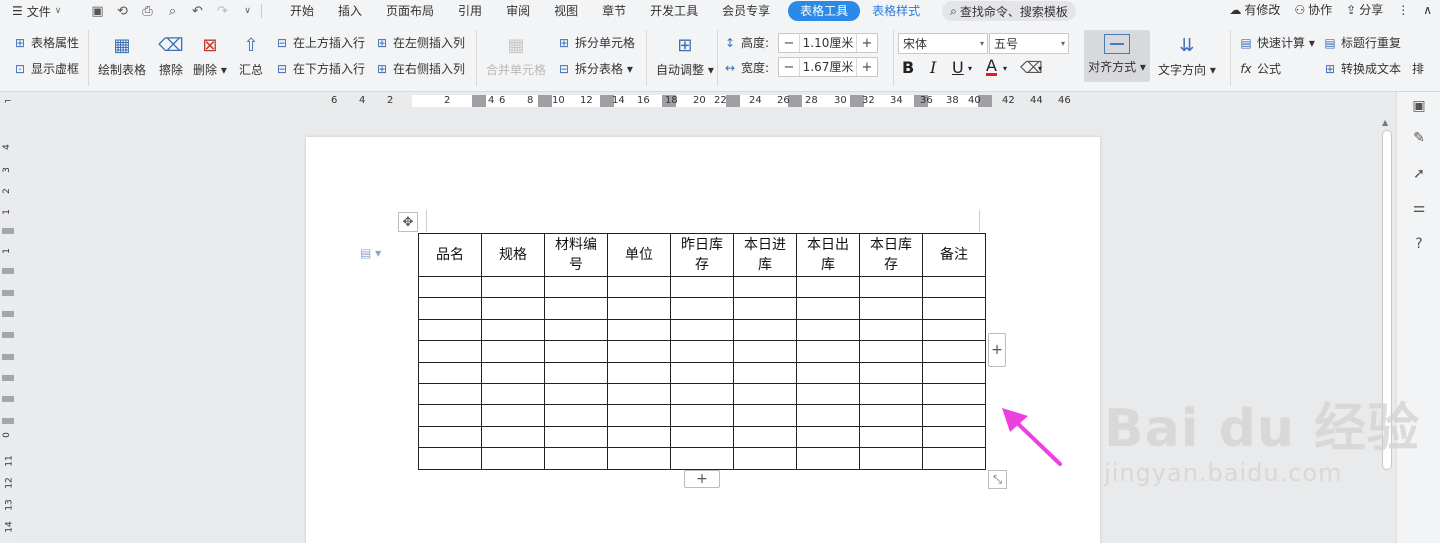 This screenshot has height=543, width=1440. I want to click on panel-settings-icon: ▣, so click(1419, 106).